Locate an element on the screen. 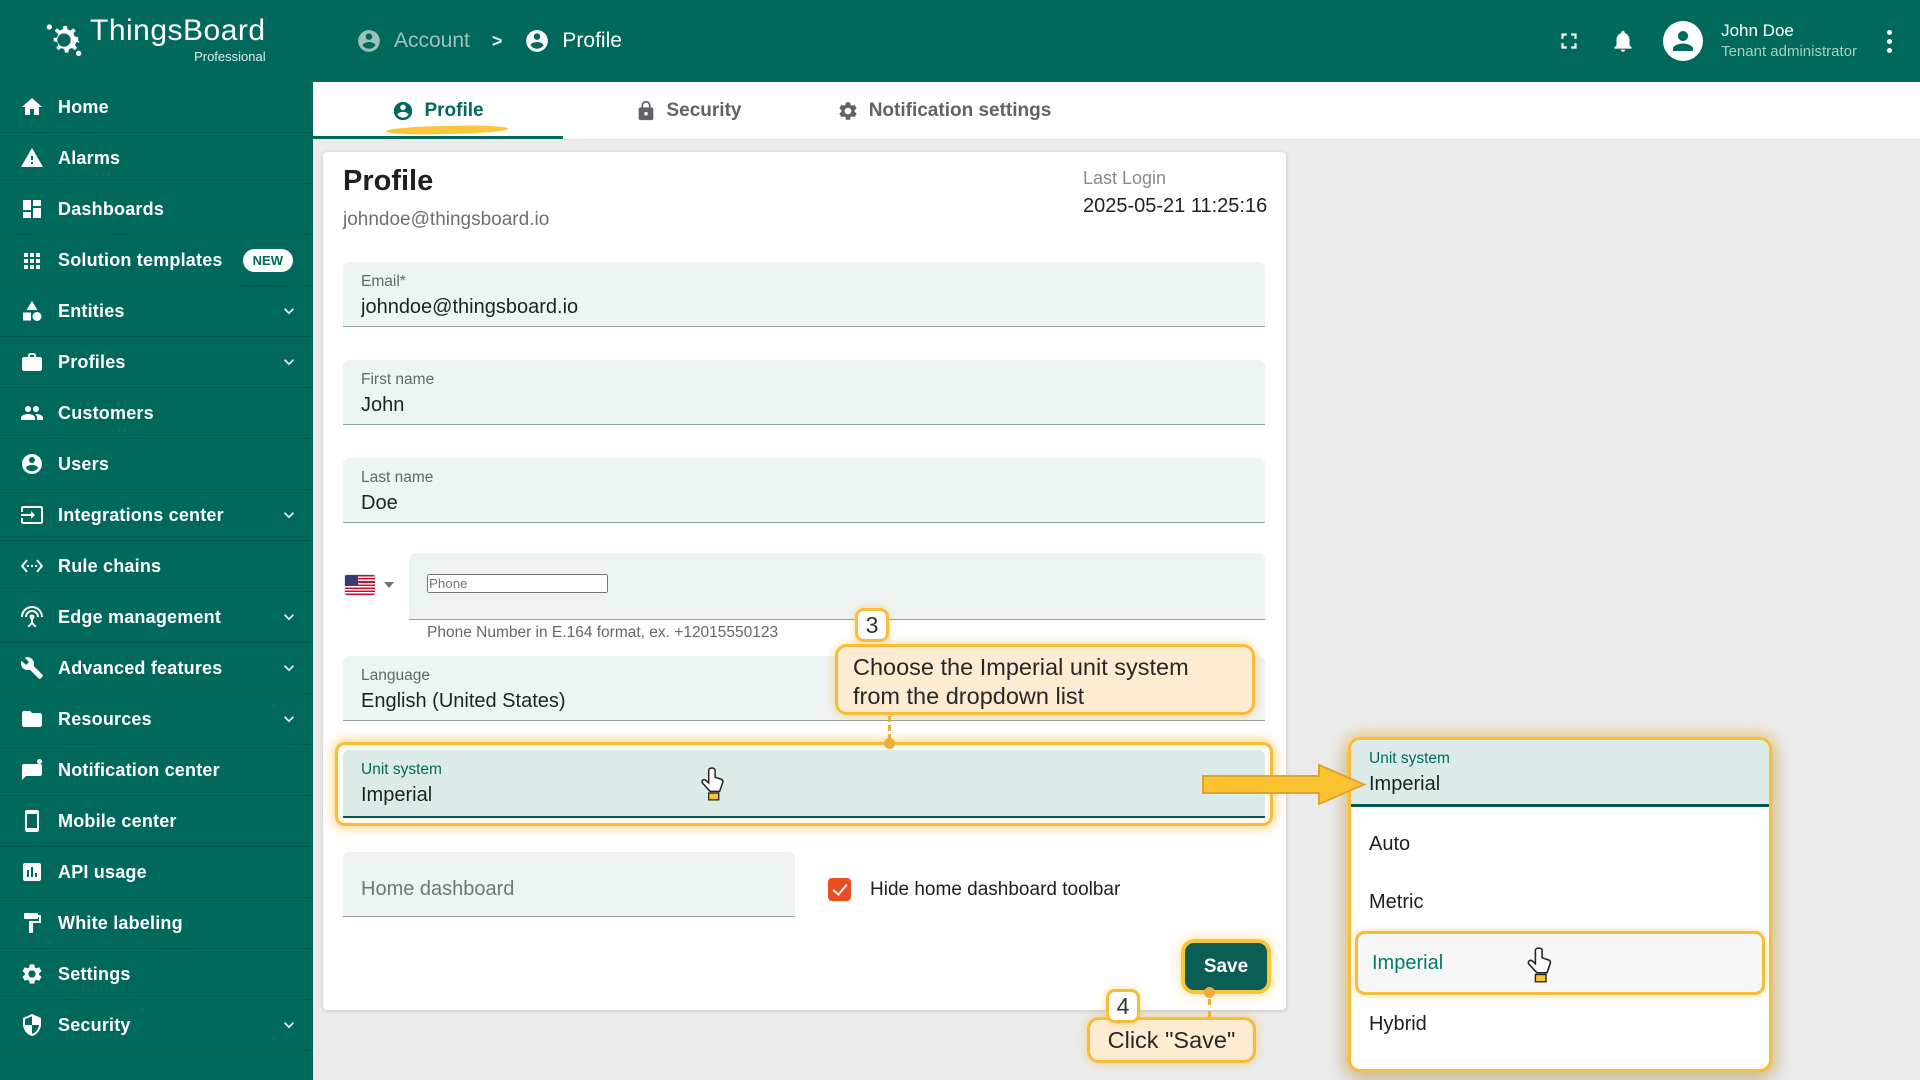 This screenshot has width=1920, height=1080. home-dashboard-field is located at coordinates (569, 884).